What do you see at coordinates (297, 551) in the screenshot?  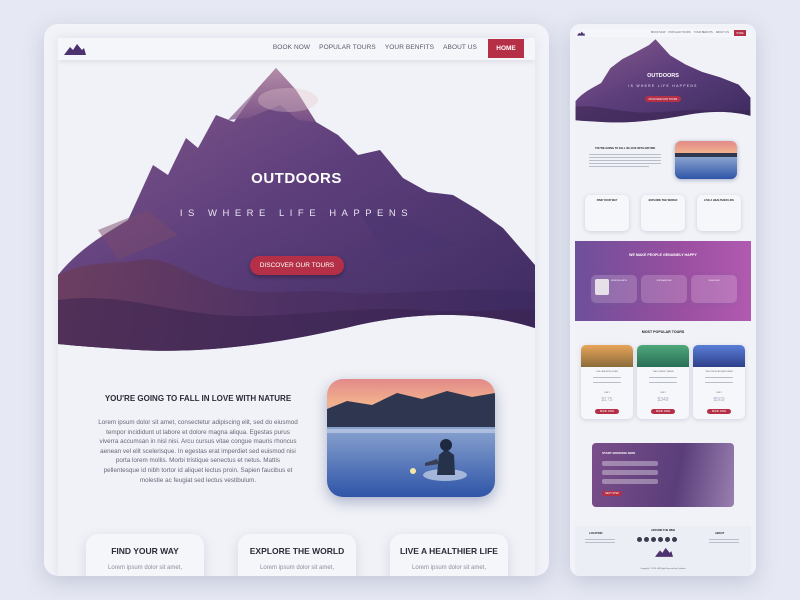 I see `feature-title: EXPLORE THE WORLD` at bounding box center [297, 551].